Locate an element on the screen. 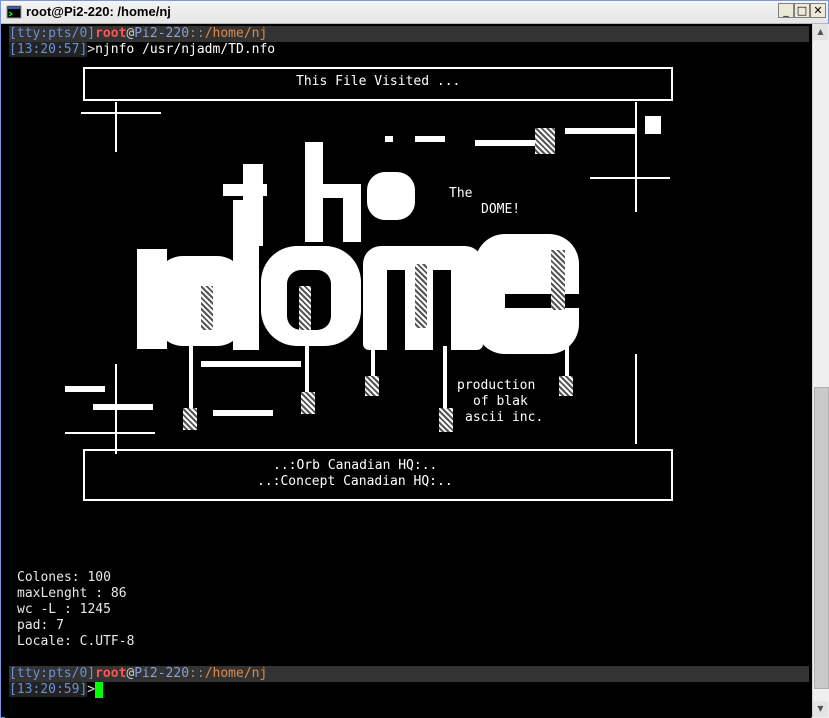 This screenshot has height=718, width=829. footer-line-1: ..:Orb Canadian HQ:.. is located at coordinates (355, 465).